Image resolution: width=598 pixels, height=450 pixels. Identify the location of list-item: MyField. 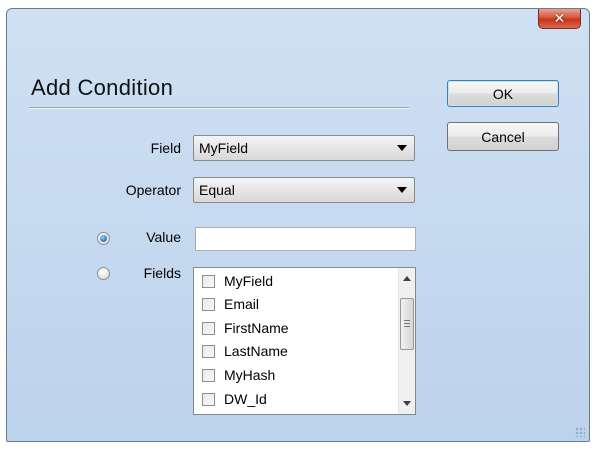
(237, 281).